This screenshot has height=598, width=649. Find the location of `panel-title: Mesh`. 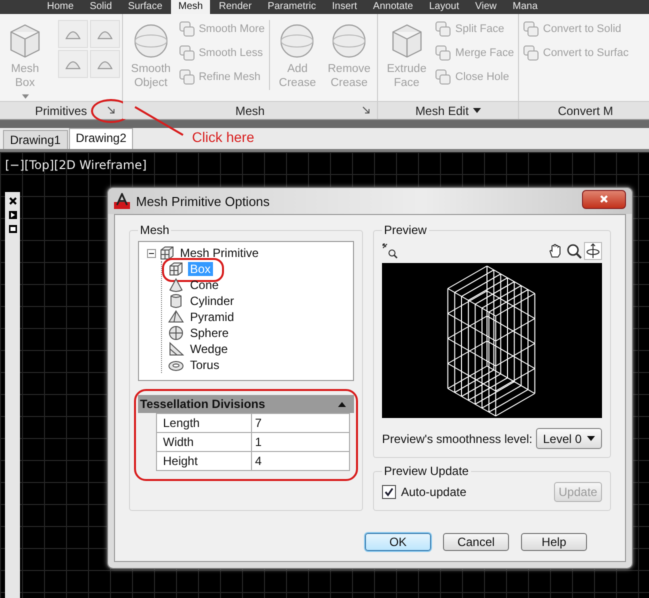

panel-title: Mesh is located at coordinates (250, 111).